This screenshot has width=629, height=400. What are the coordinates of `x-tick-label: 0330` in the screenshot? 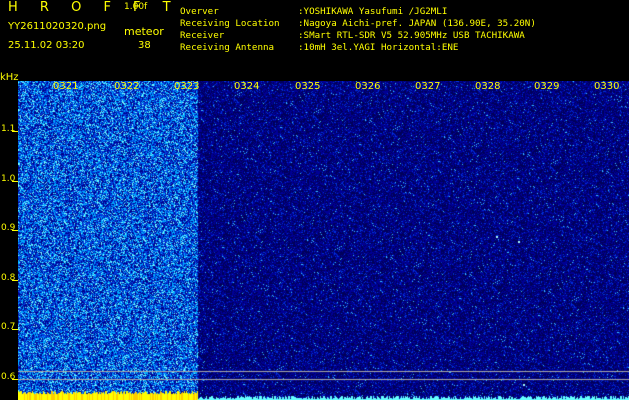 It's located at (607, 86).